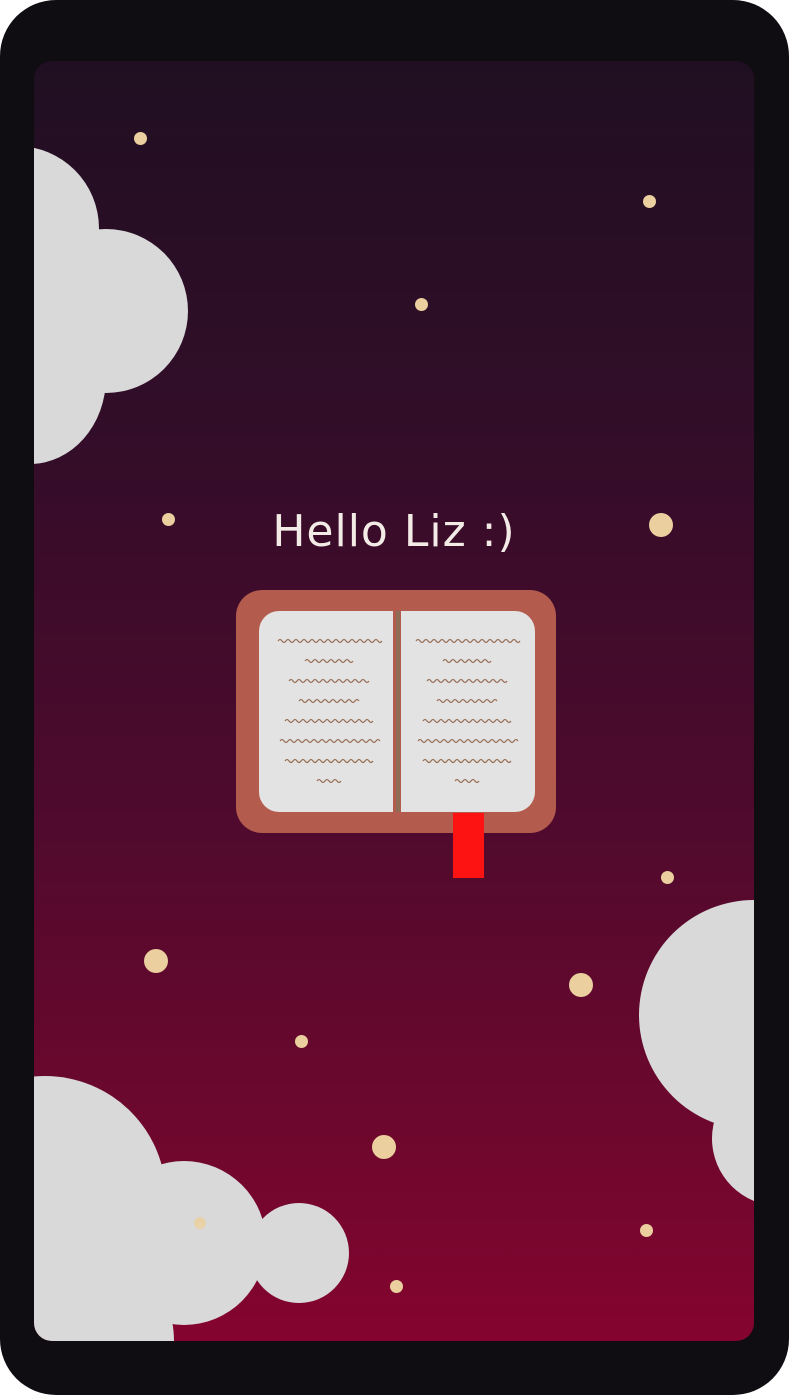  I want to click on book-page-right, so click(468, 711).